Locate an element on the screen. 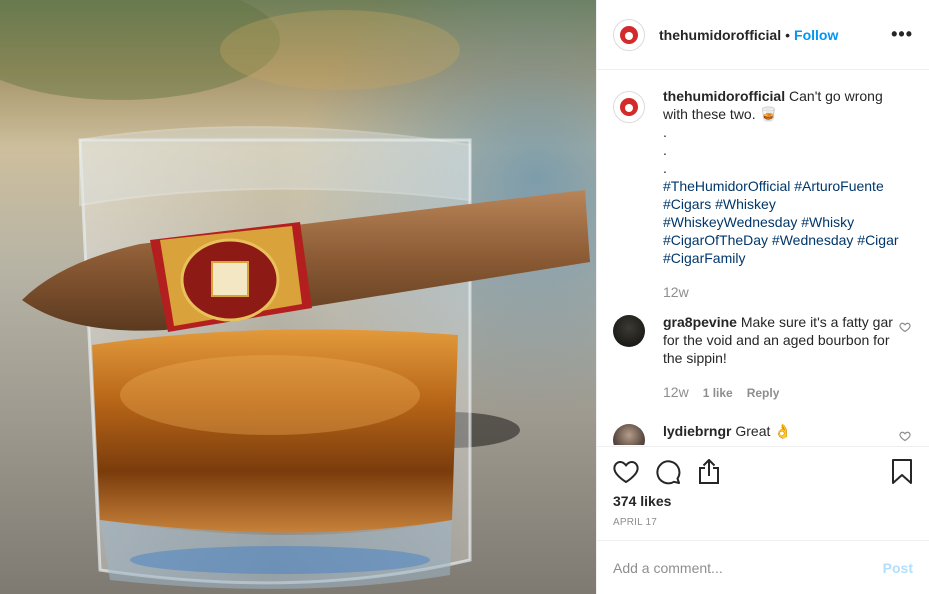 The width and height of the screenshot is (929, 594). action-icons is located at coordinates (763, 472).